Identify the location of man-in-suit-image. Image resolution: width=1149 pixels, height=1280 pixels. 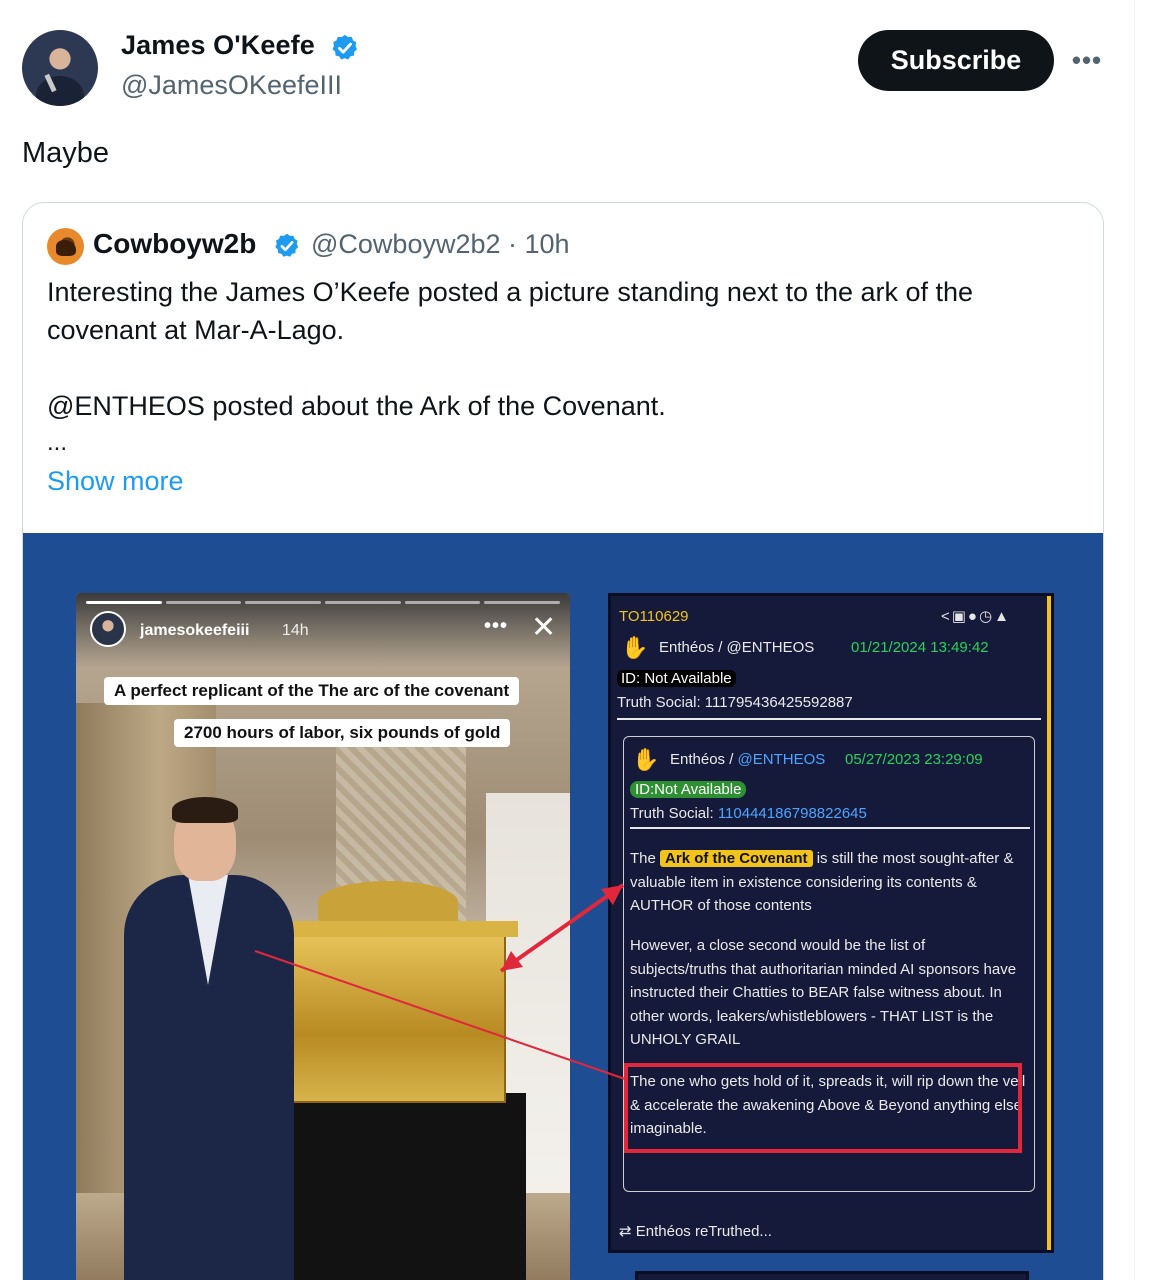
(209, 1031).